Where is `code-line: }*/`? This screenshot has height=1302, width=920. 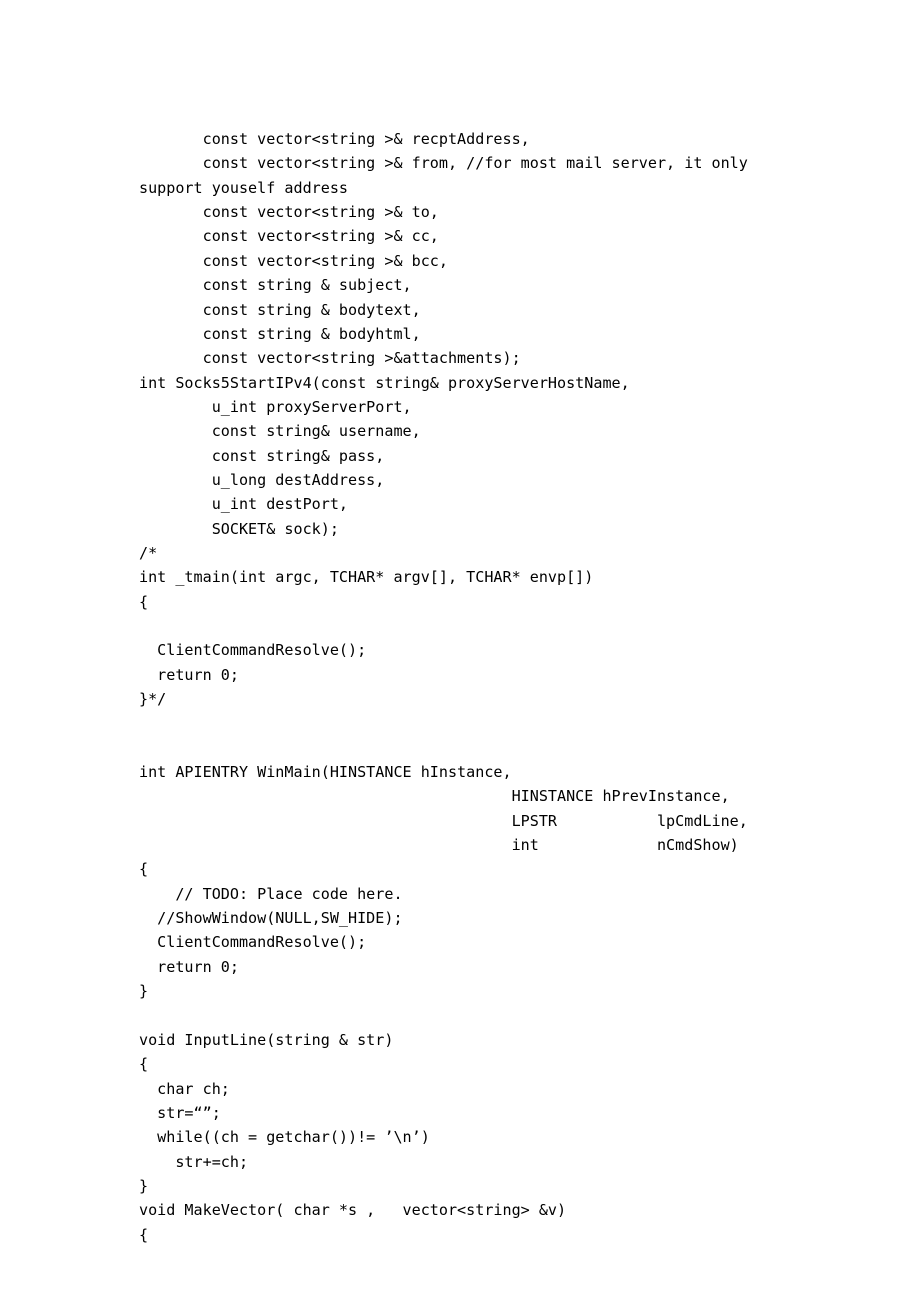 code-line: }*/ is located at coordinates (153, 699).